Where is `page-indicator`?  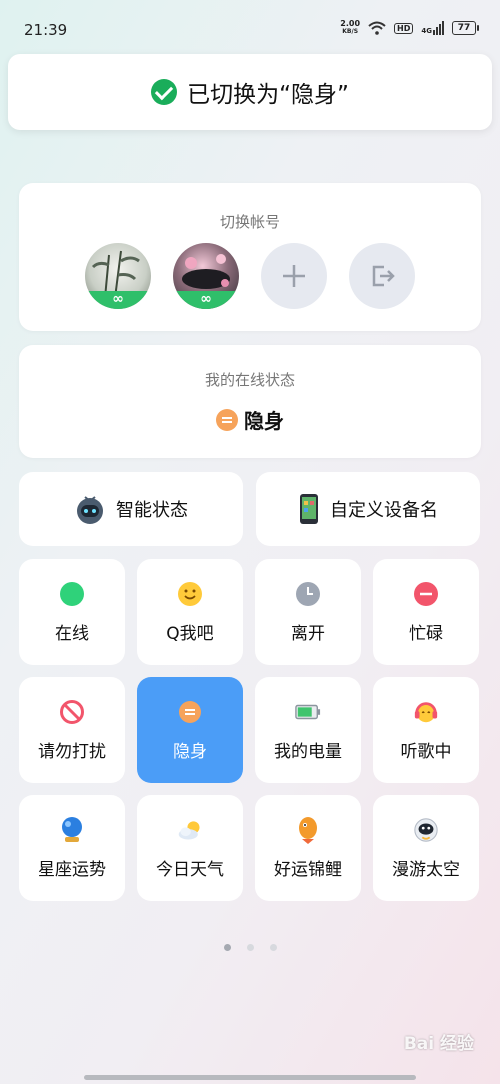
page-indicator is located at coordinates (250, 947).